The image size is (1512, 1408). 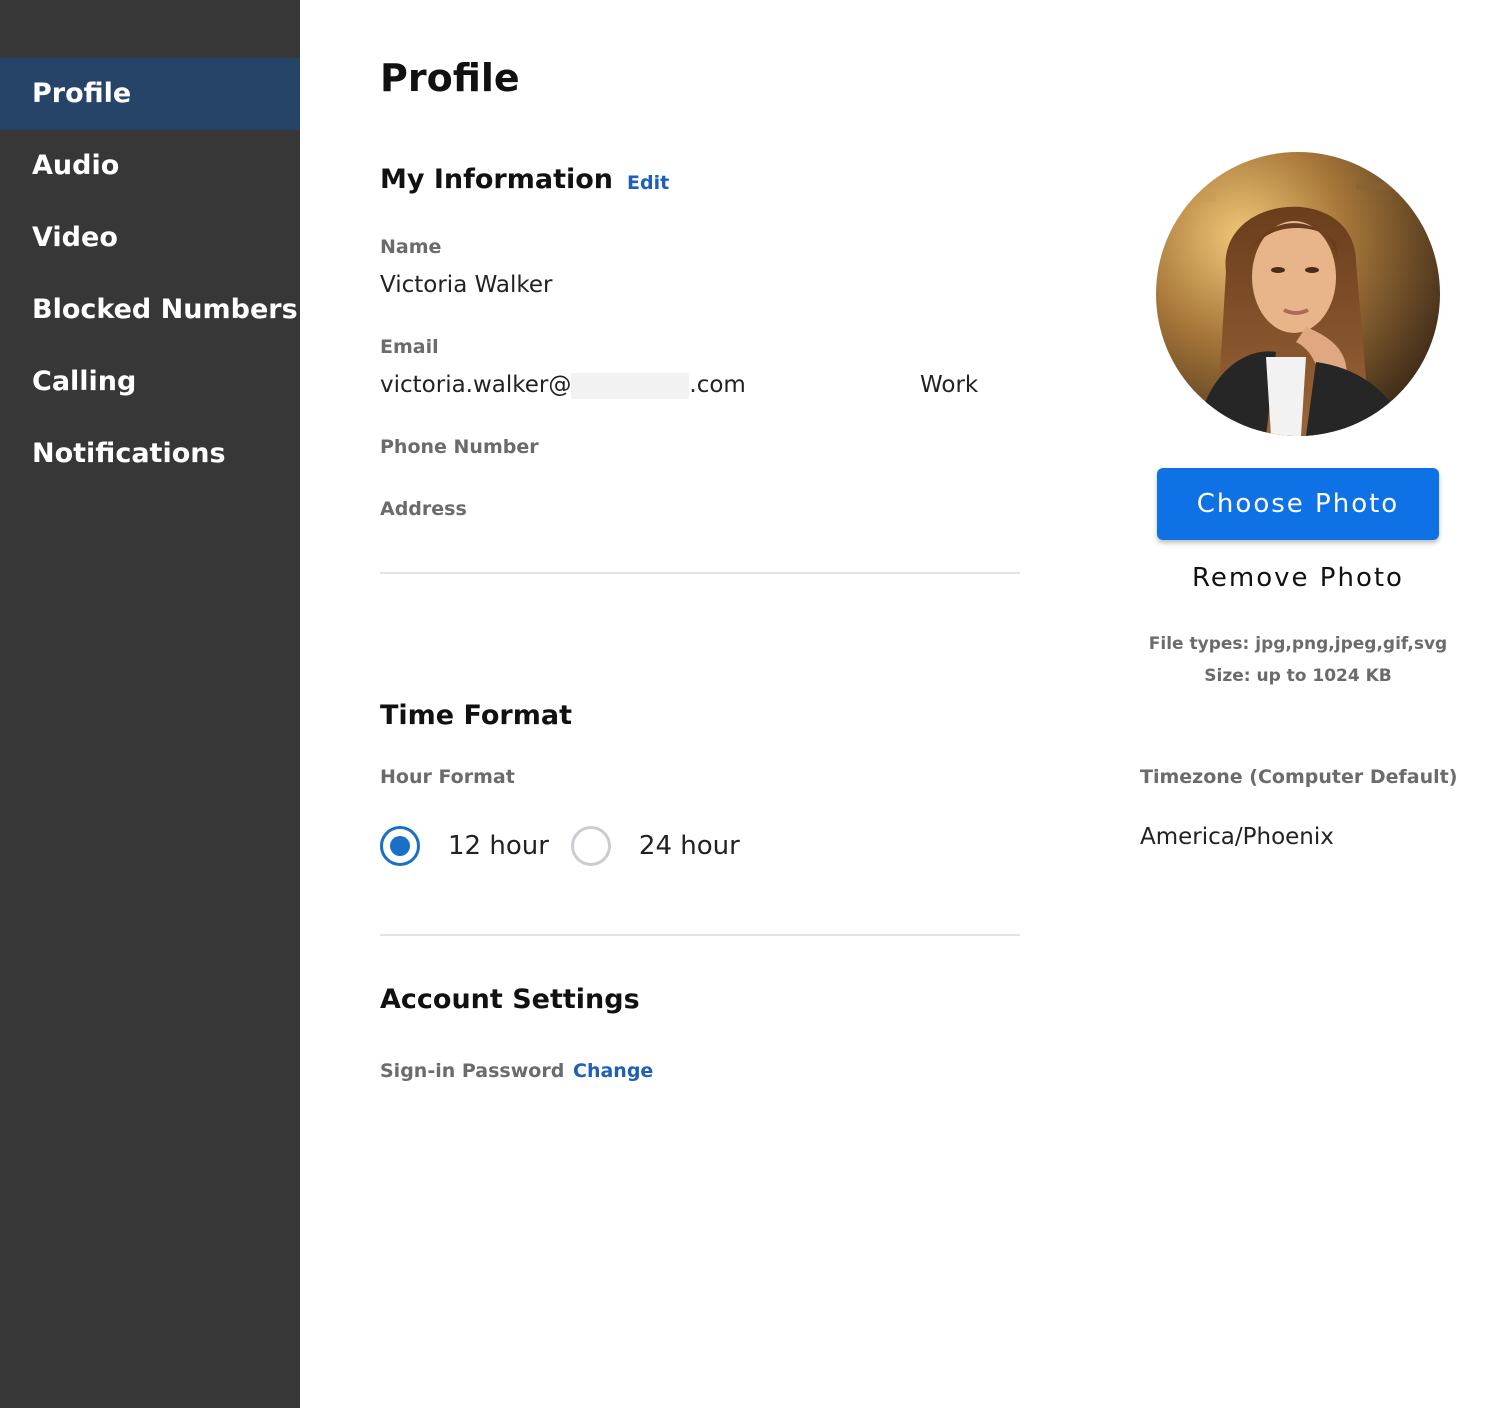 What do you see at coordinates (459, 447) in the screenshot?
I see `phone-number-label: Phone Number` at bounding box center [459, 447].